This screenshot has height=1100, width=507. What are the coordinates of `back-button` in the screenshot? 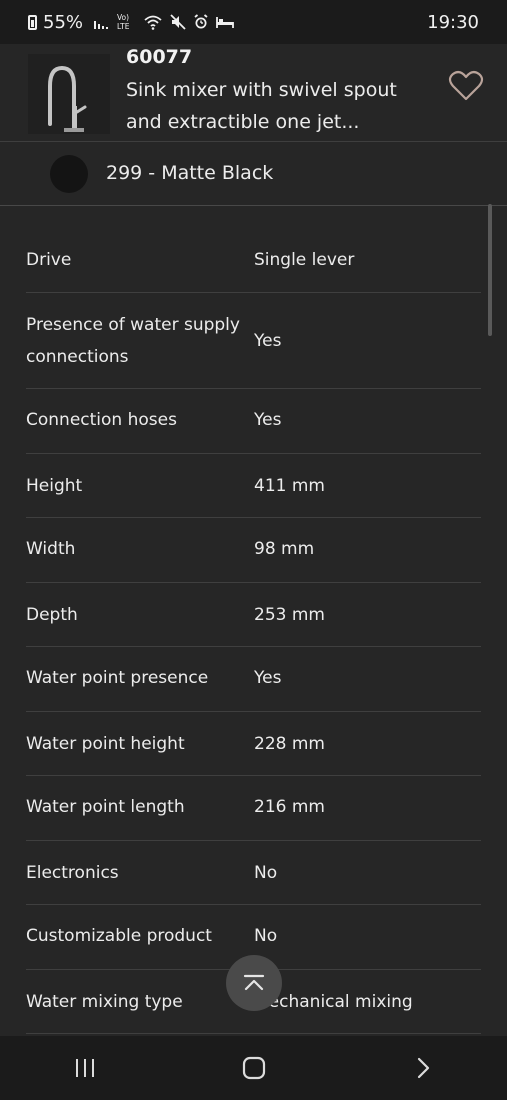 It's located at (423, 1068).